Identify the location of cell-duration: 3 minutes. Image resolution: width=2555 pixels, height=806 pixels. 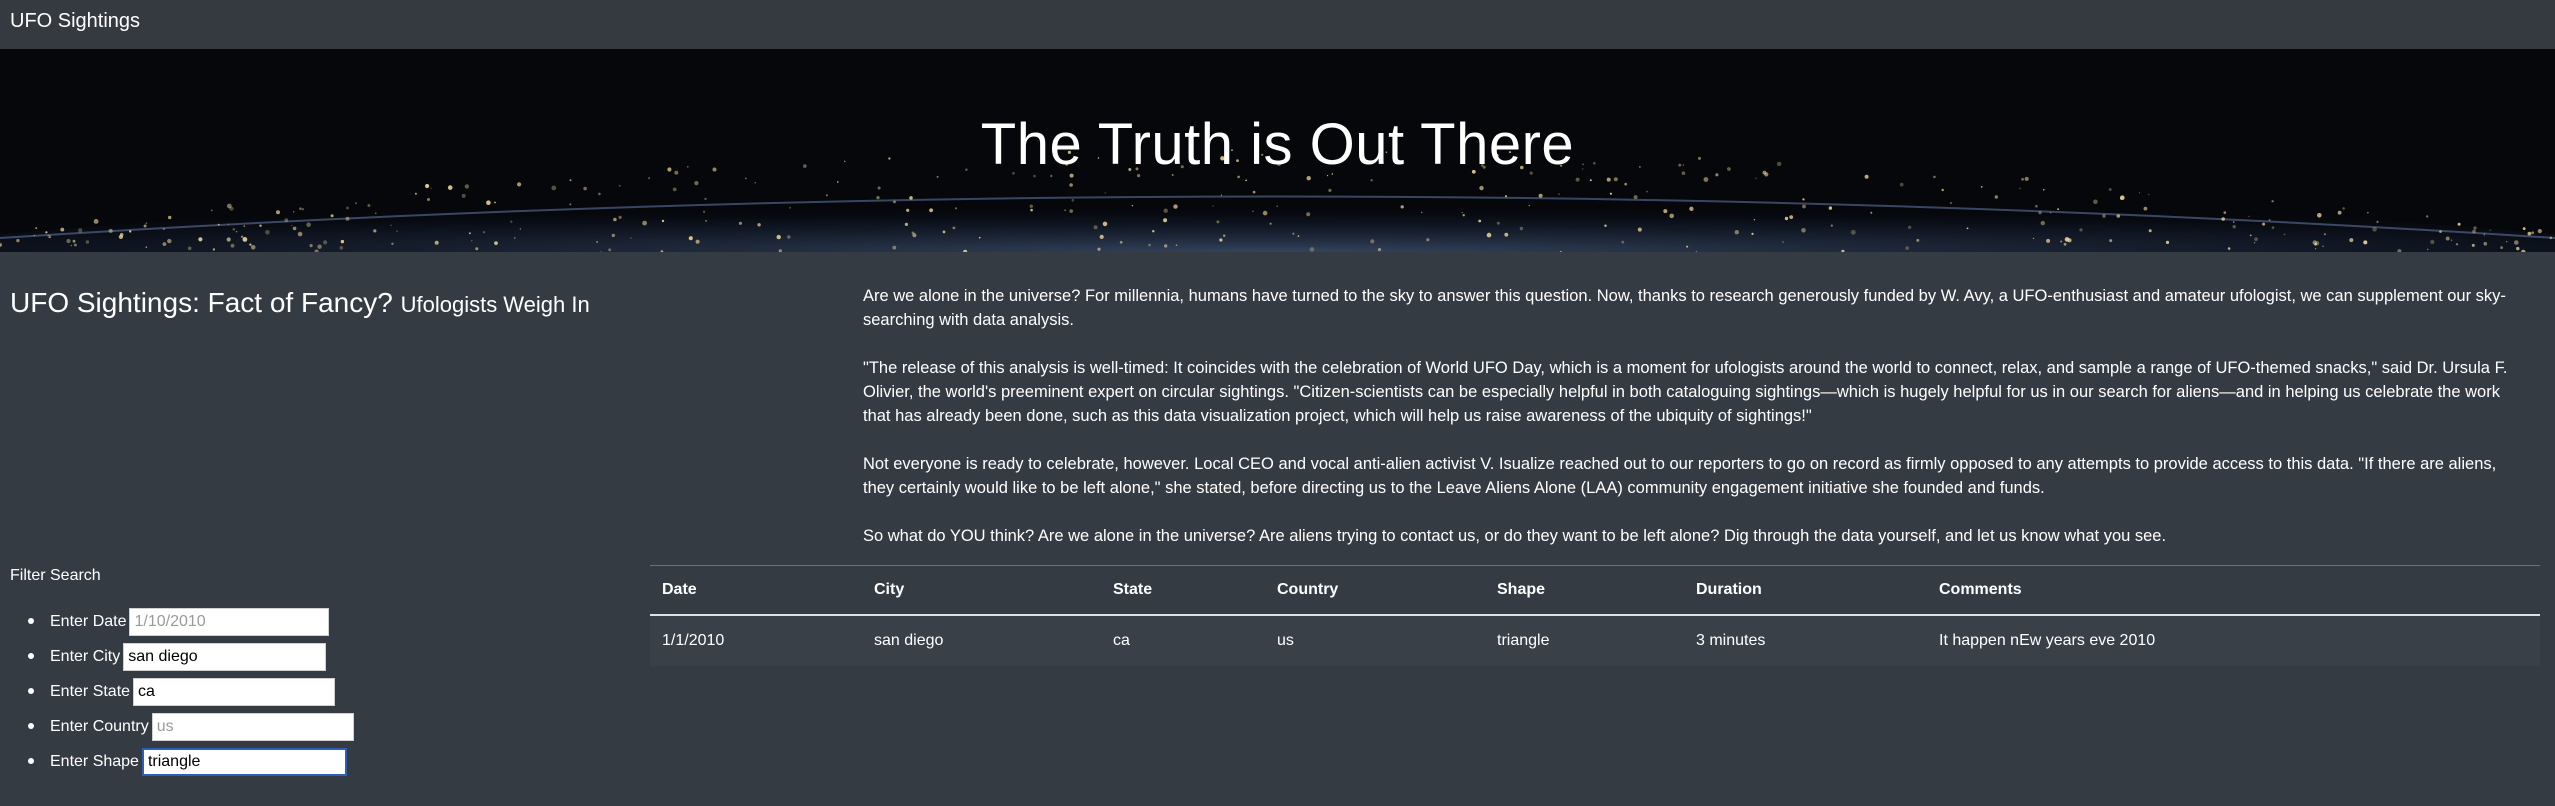
(1805, 640).